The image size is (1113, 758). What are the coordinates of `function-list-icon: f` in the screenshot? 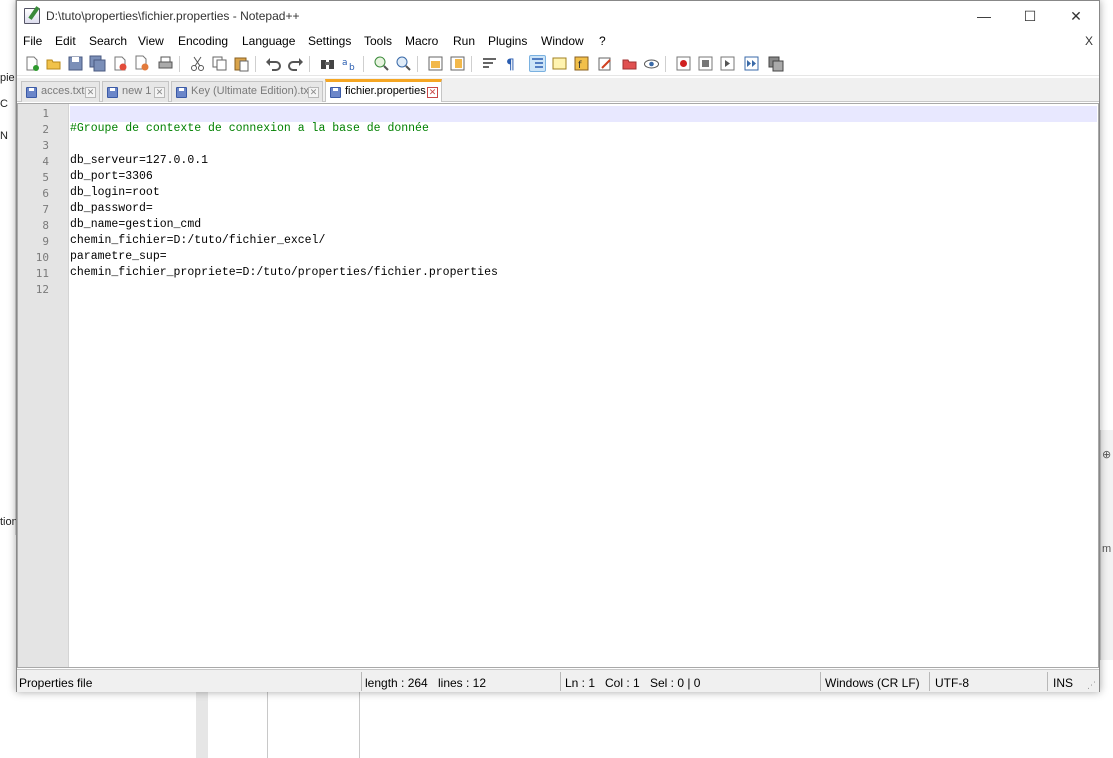 It's located at (581, 63).